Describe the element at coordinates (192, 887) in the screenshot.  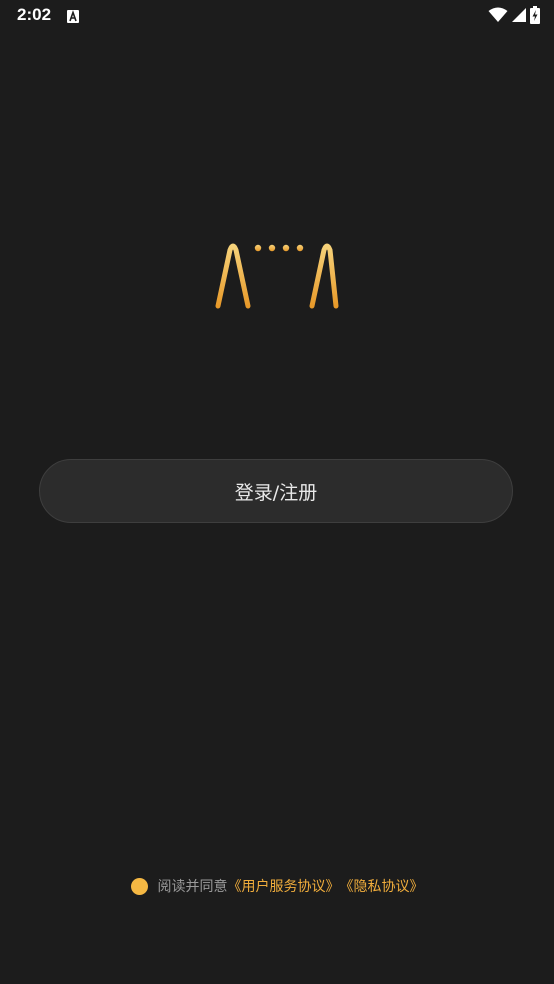
I see `agreement-prefix: 阅读并同意` at that location.